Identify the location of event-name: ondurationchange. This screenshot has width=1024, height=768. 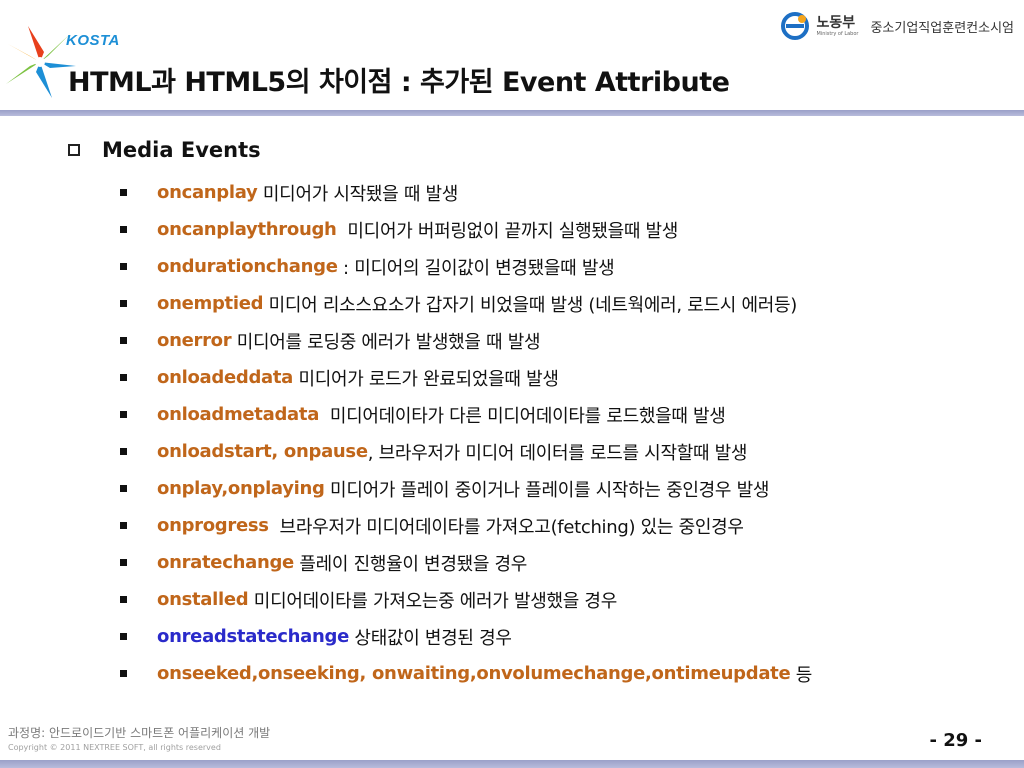
(247, 266).